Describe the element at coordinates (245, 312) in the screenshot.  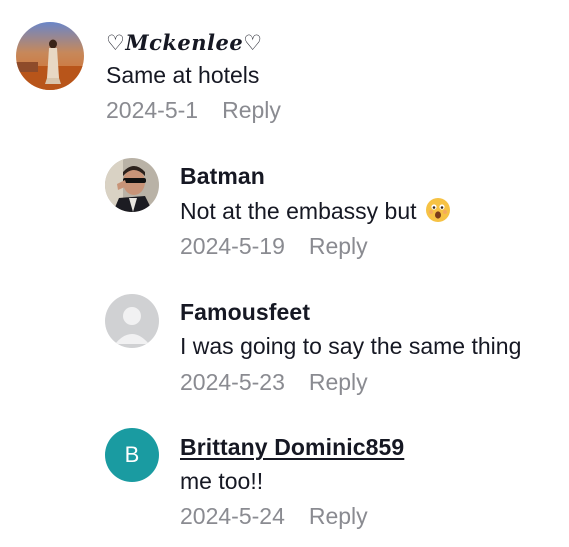
I see `comment-username: Famousfeet` at that location.